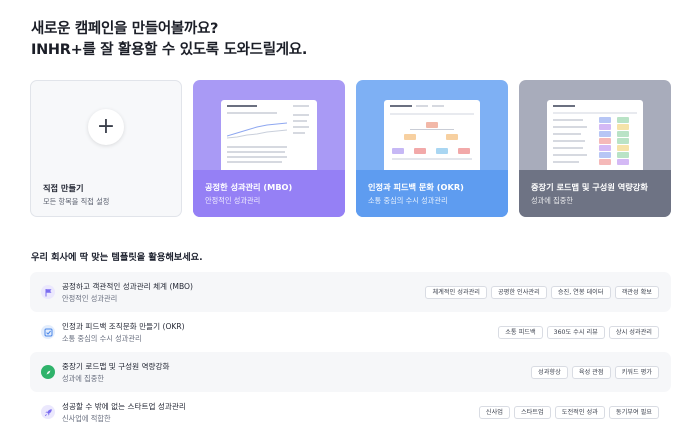  Describe the element at coordinates (408, 200) in the screenshot. I see `card-subtitle: 소통 중심의 수시 성과관리` at that location.